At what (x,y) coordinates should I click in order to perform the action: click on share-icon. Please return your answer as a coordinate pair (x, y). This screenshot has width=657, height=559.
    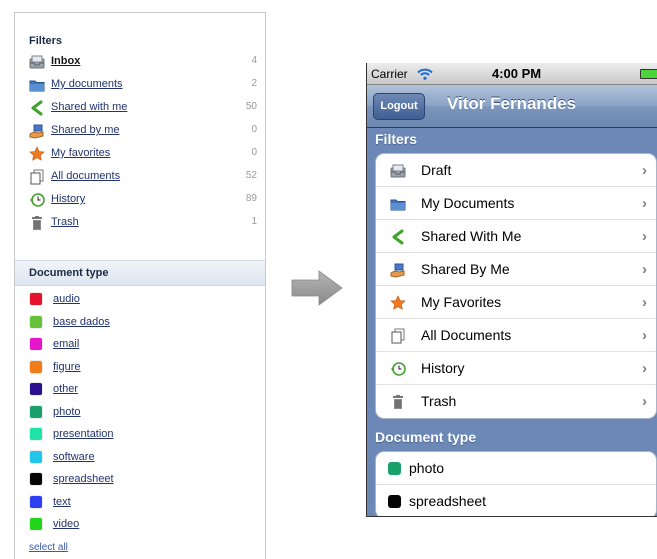
    Looking at the image, I should click on (398, 237).